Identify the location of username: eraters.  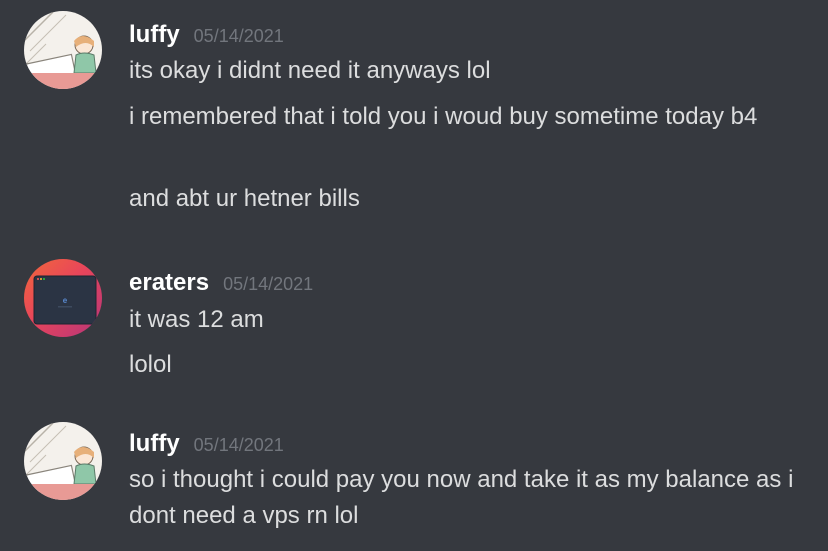
(169, 282).